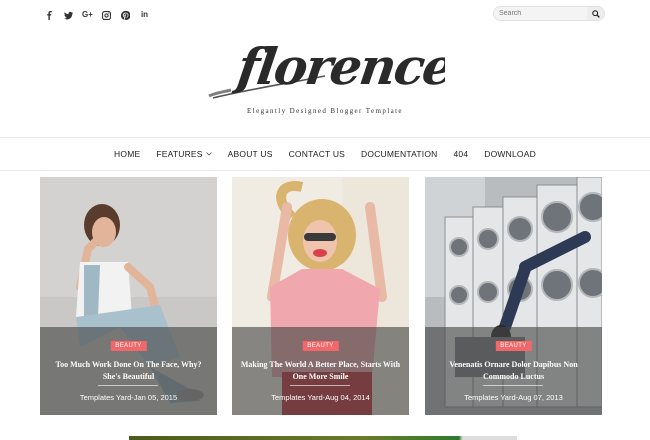 This screenshot has width=650, height=440. Describe the element at coordinates (127, 154) in the screenshot. I see `nav-home: HOME` at that location.